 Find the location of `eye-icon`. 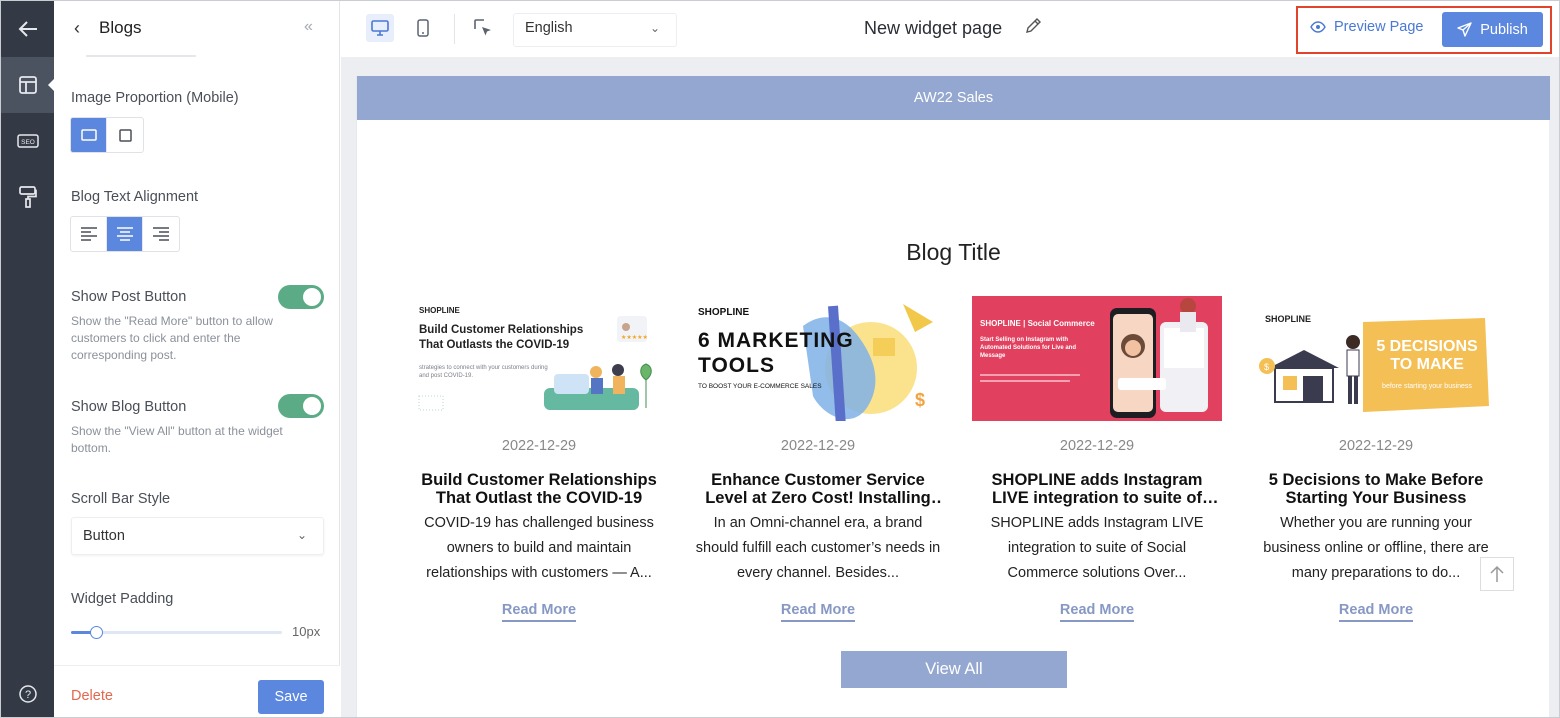

eye-icon is located at coordinates (1318, 27).